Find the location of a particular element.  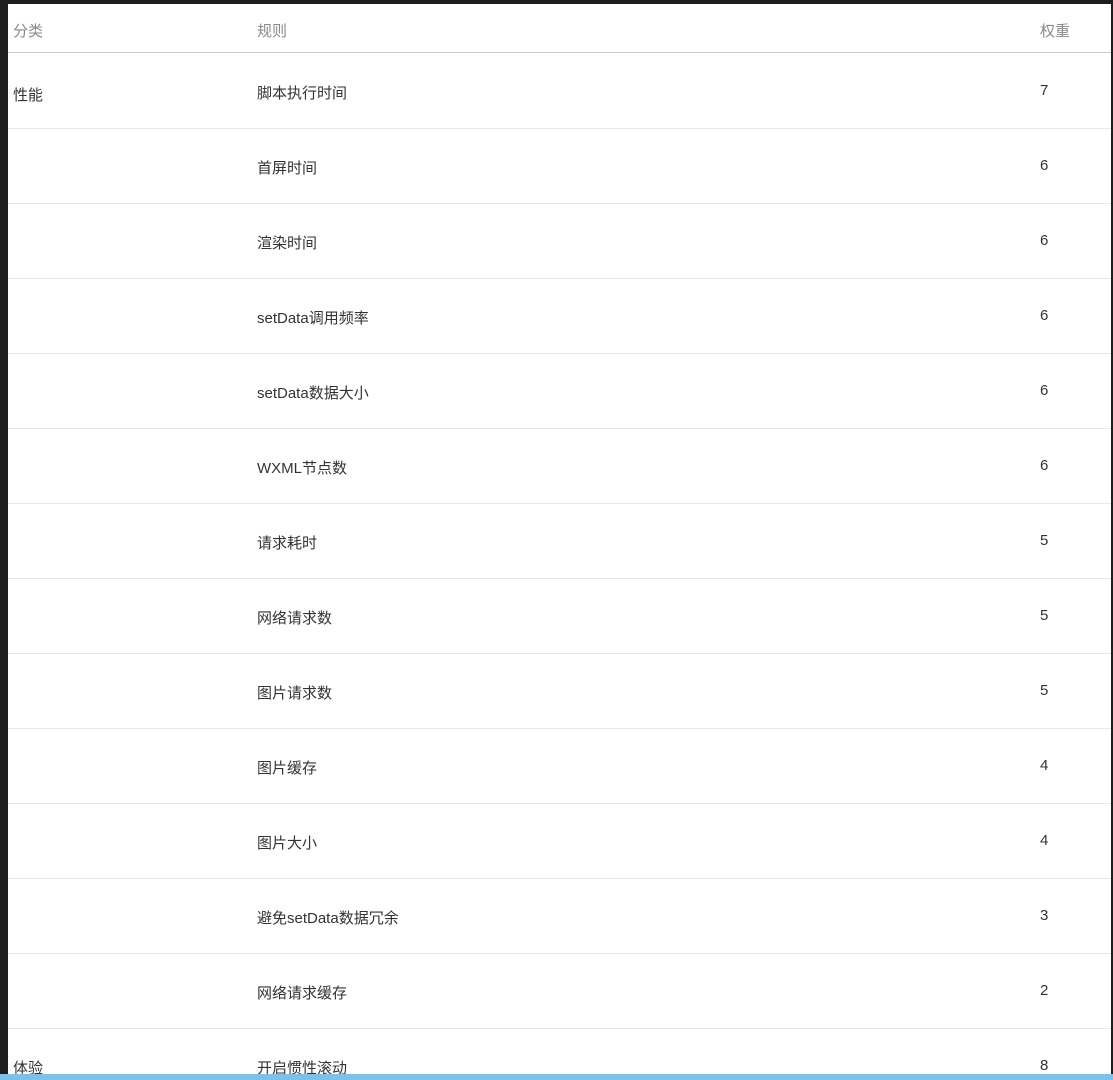

row-weight: 3 is located at coordinates (1044, 915).